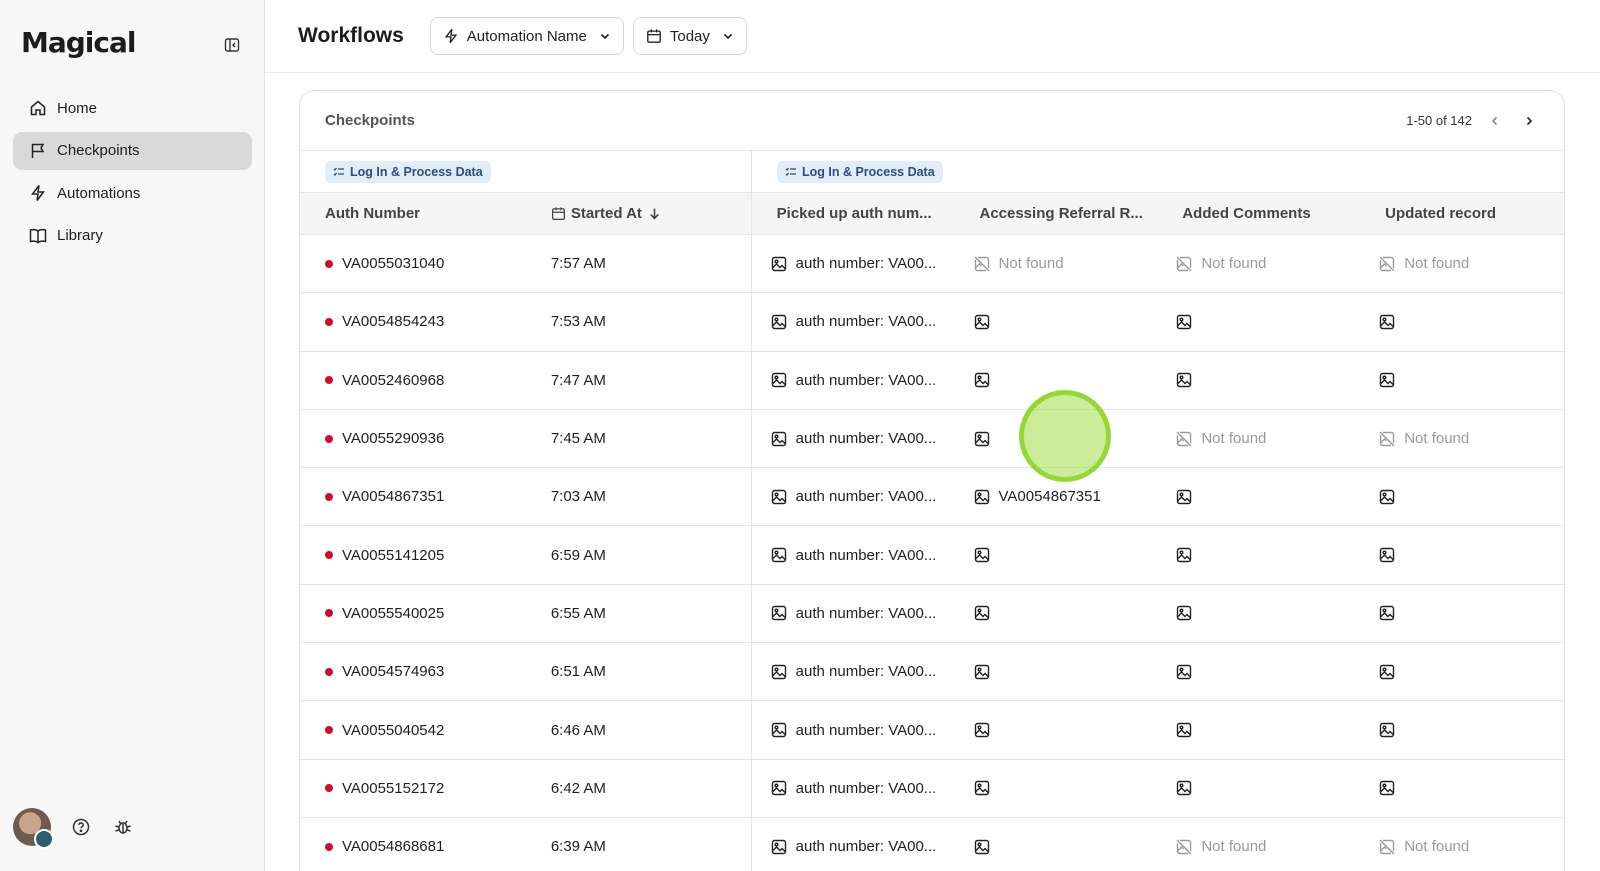 This screenshot has width=1600, height=871. Describe the element at coordinates (1495, 121) in the screenshot. I see `prev-page-icon` at that location.